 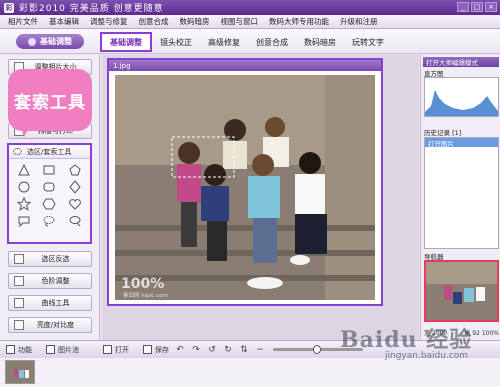 What do you see at coordinates (62, 350) in the screenshot?
I see `image-pool-tab: 图片池` at bounding box center [62, 350].